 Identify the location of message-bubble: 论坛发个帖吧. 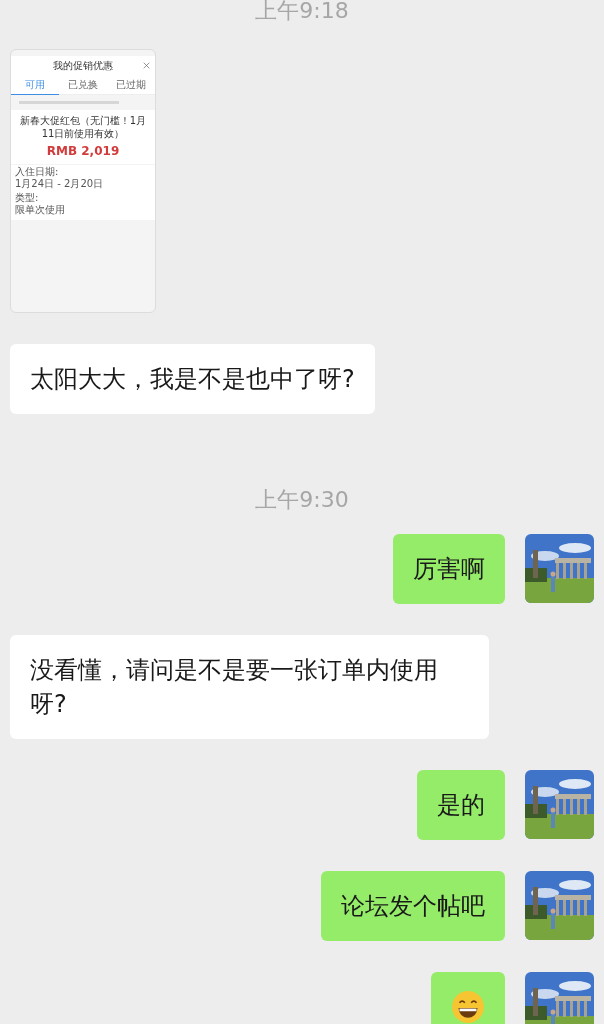
(413, 906).